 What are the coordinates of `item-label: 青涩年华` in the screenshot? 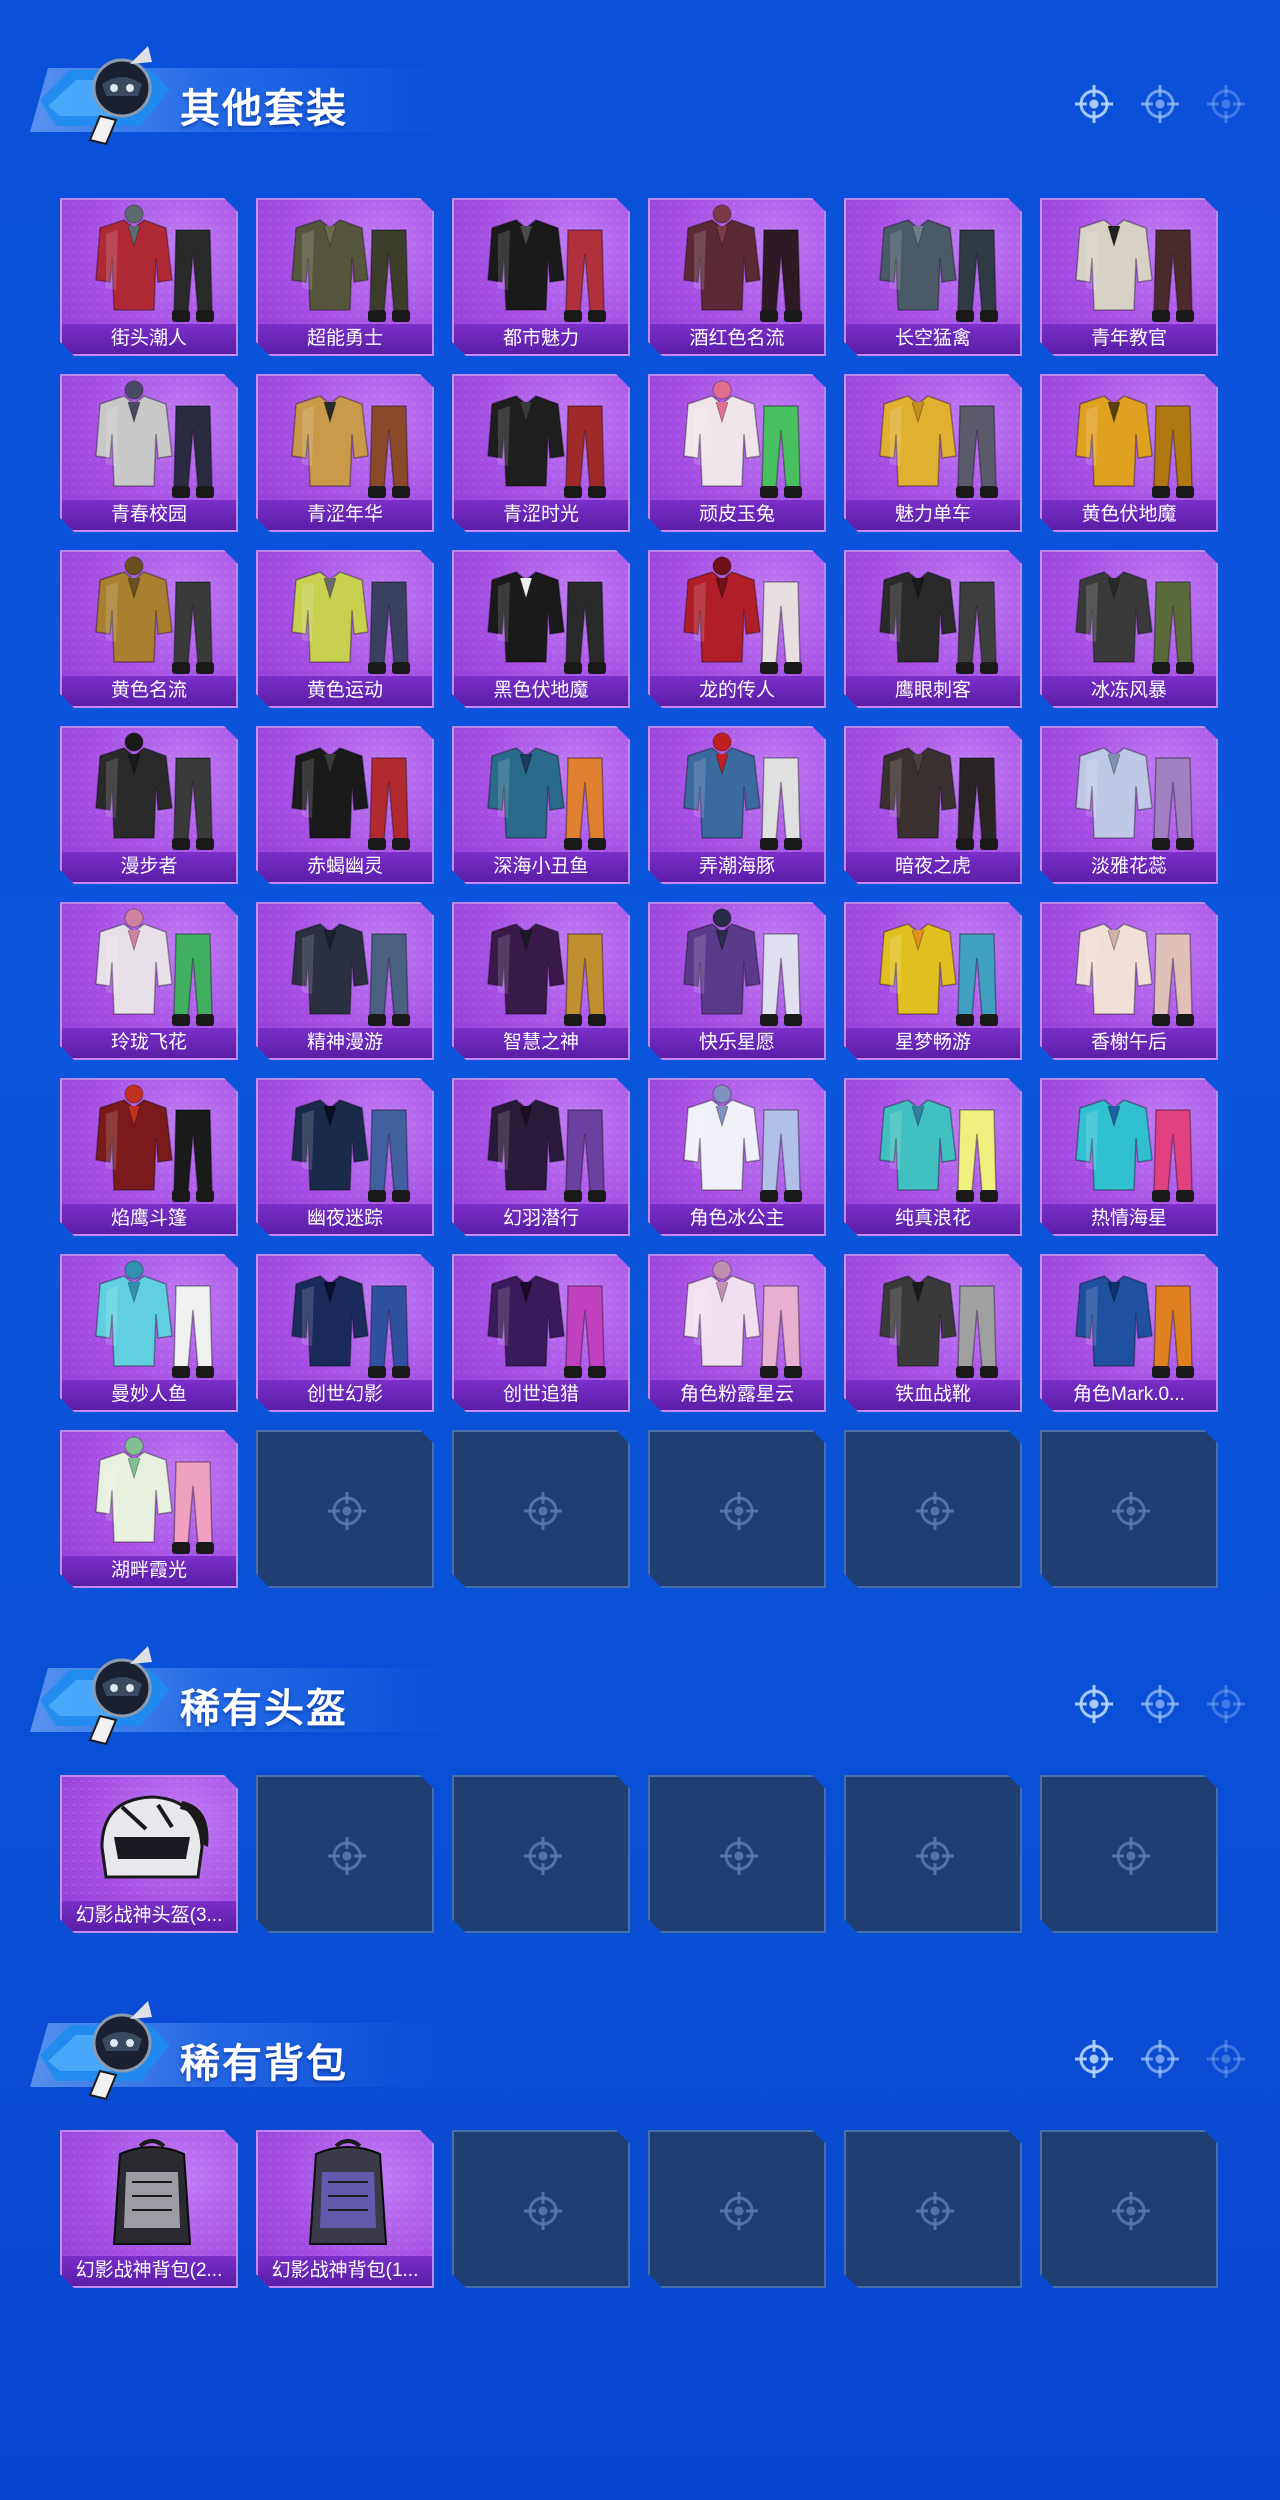 It's located at (345, 515).